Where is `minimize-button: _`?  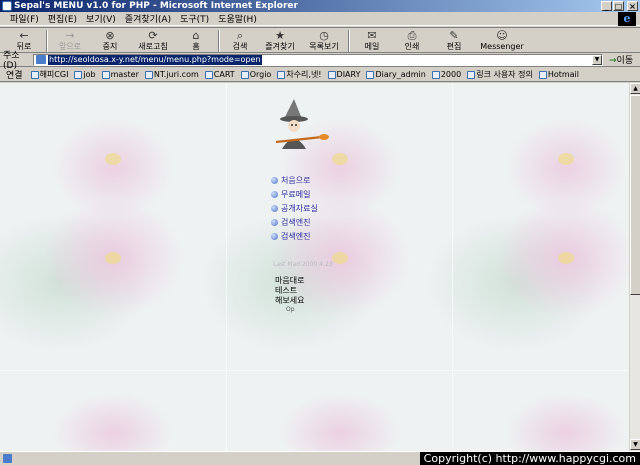 minimize-button: _ is located at coordinates (606, 6).